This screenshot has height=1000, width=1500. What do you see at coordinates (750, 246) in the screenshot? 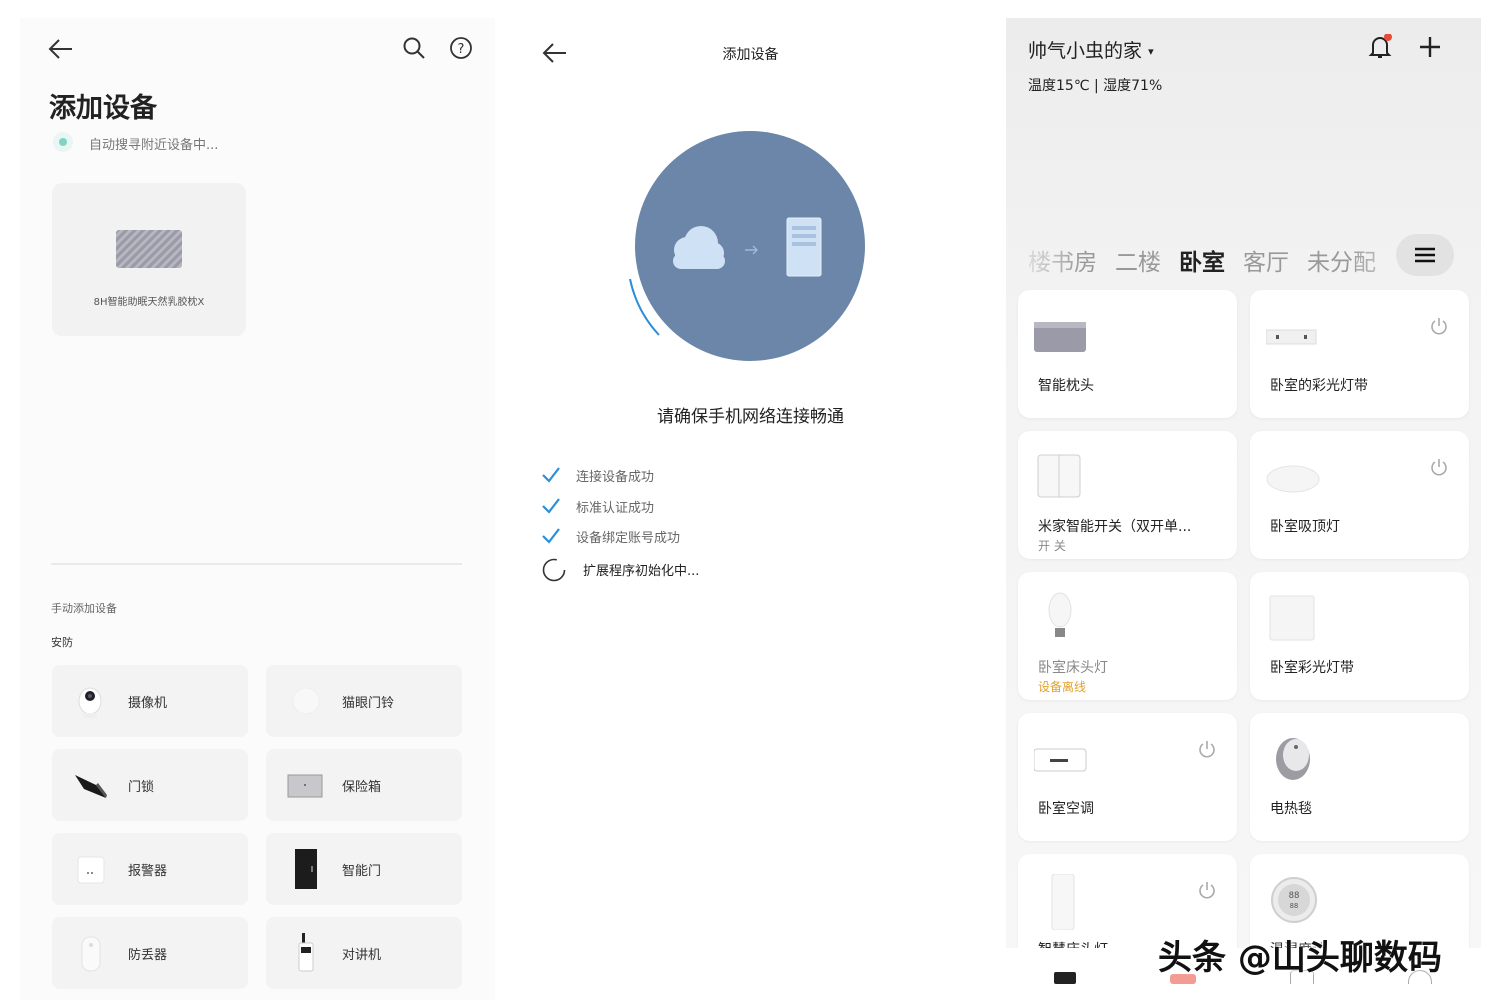
I see `connection-circle` at bounding box center [750, 246].